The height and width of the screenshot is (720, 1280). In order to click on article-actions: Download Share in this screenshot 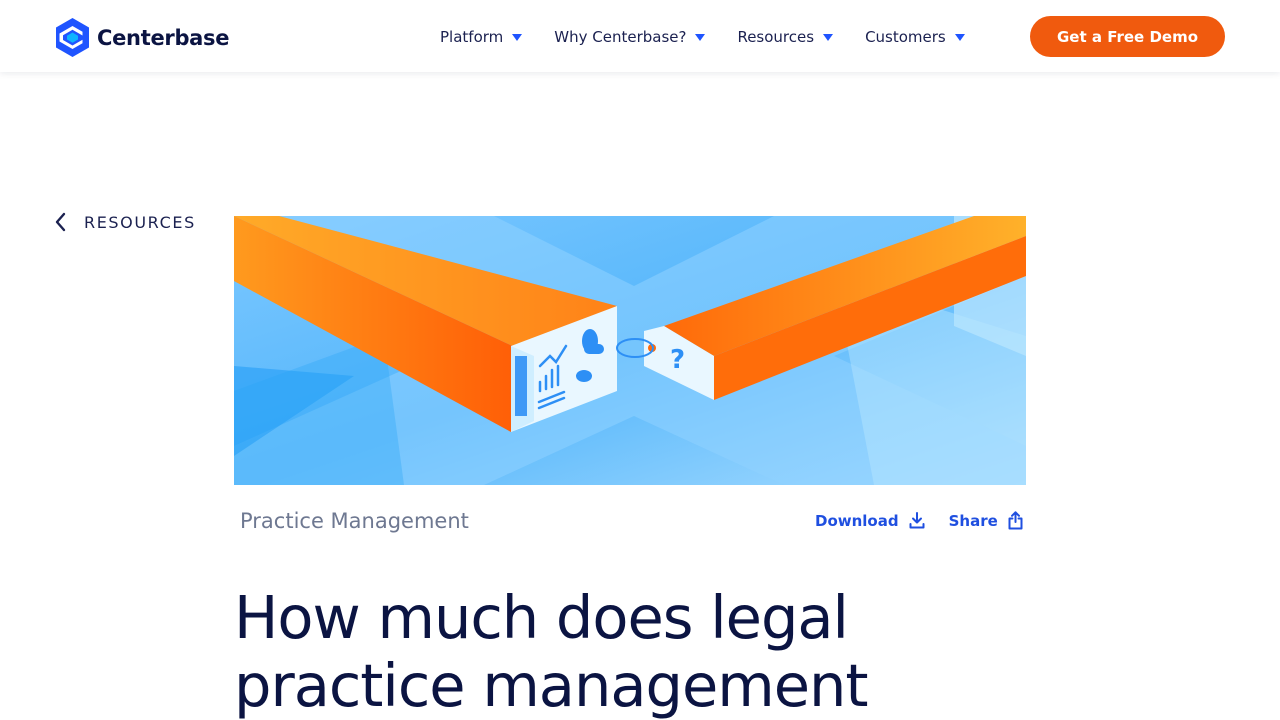, I will do `click(919, 520)`.